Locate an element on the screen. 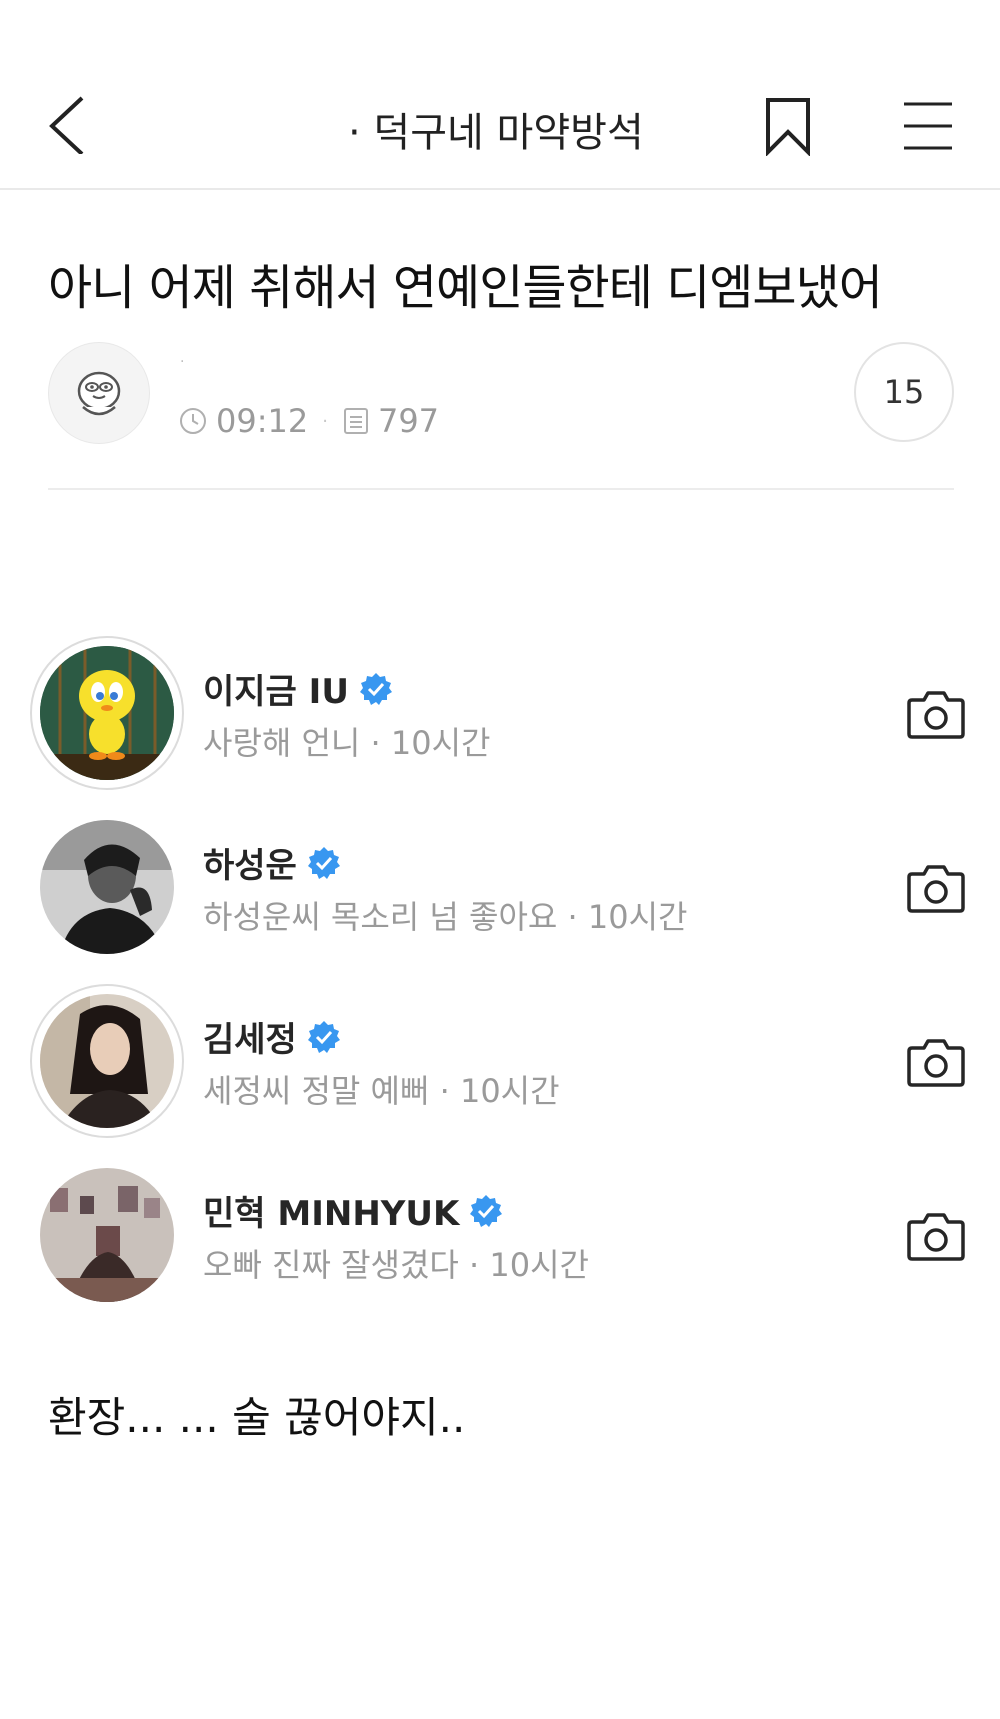 This screenshot has width=1000, height=1719. bookmark-icon is located at coordinates (788, 127).